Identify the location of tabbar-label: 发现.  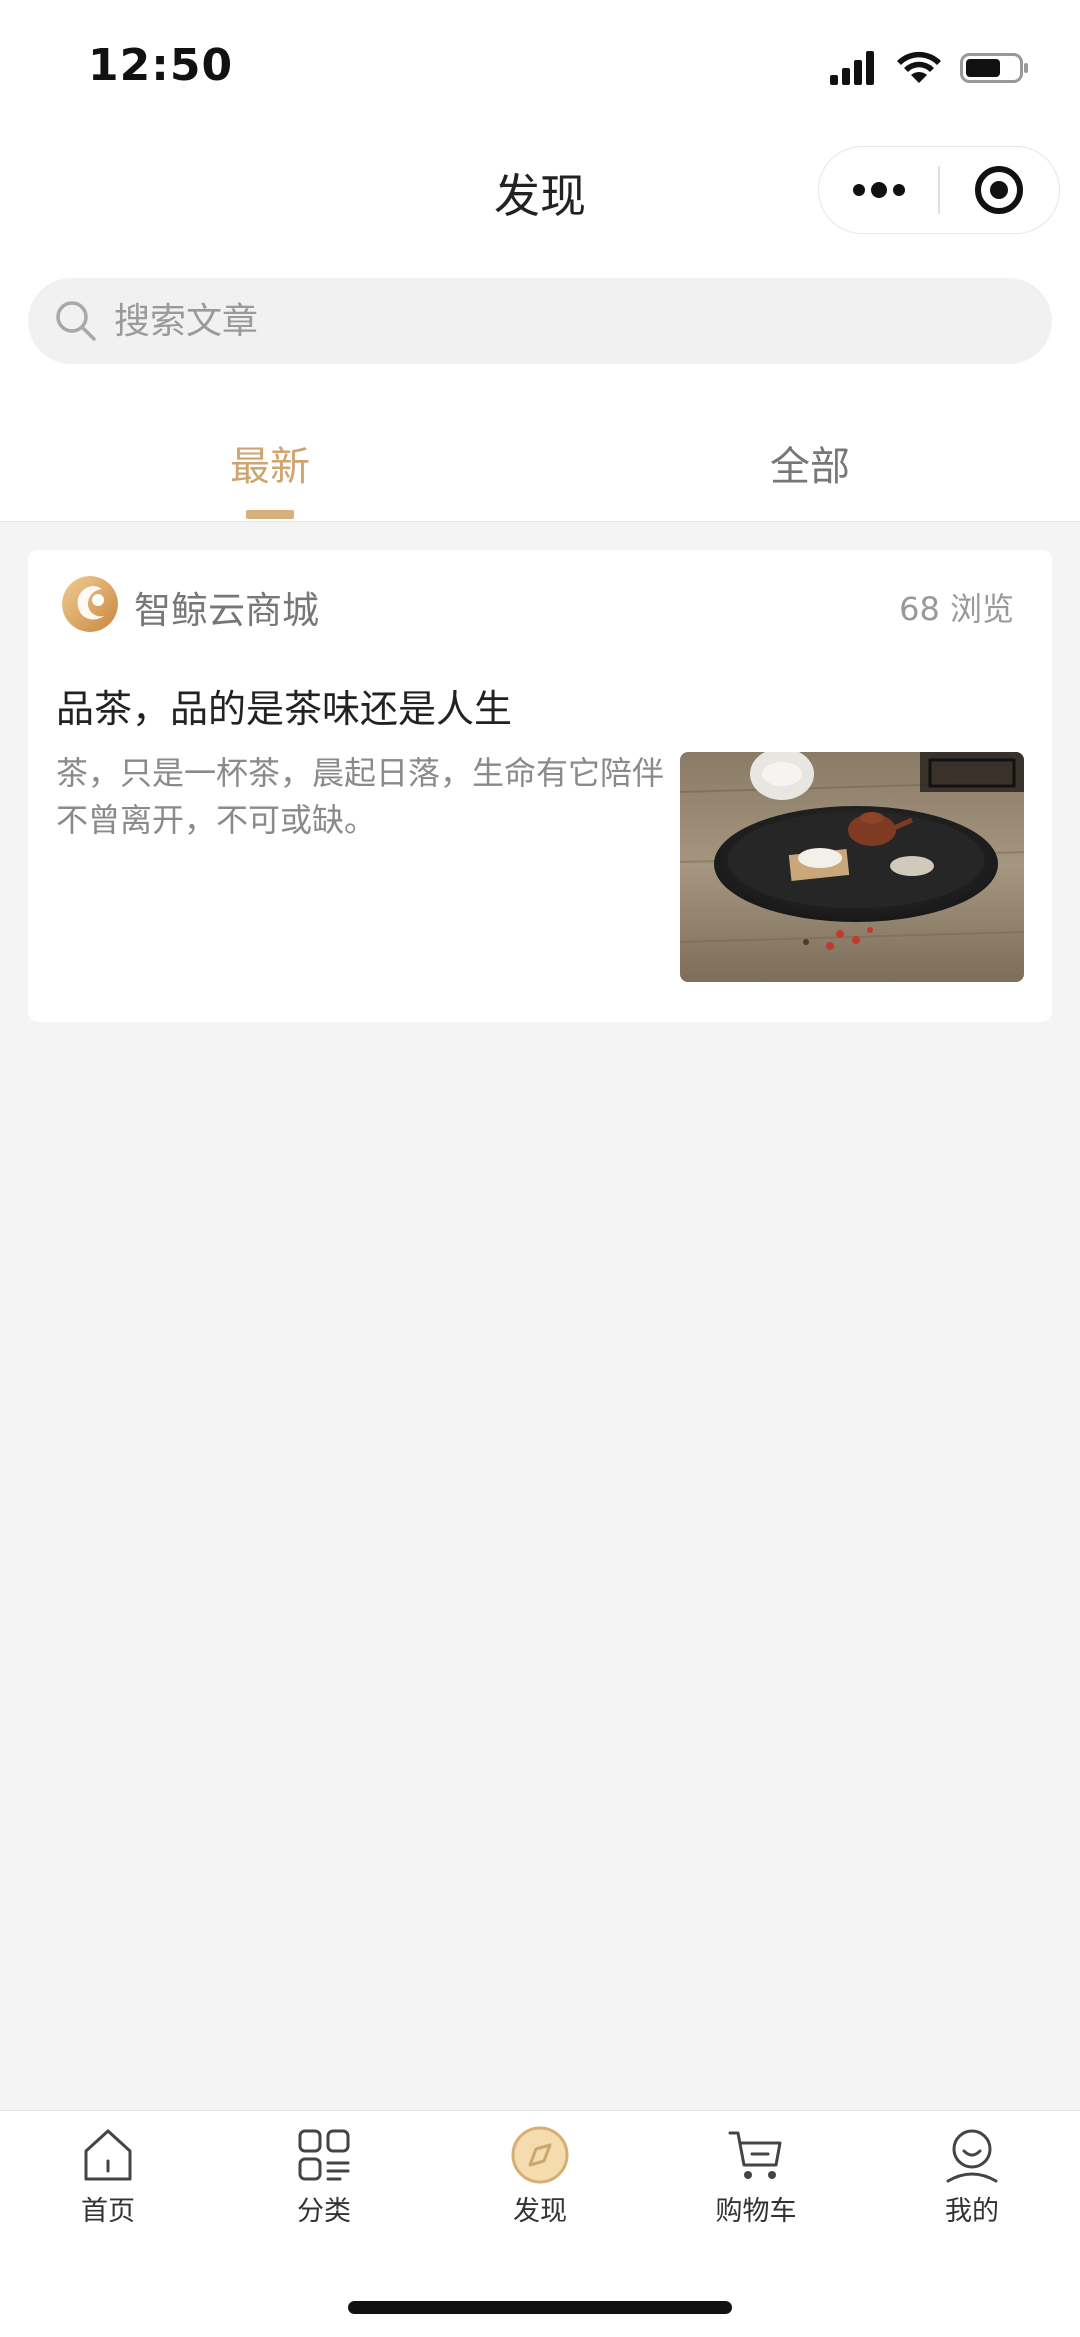
(540, 2211).